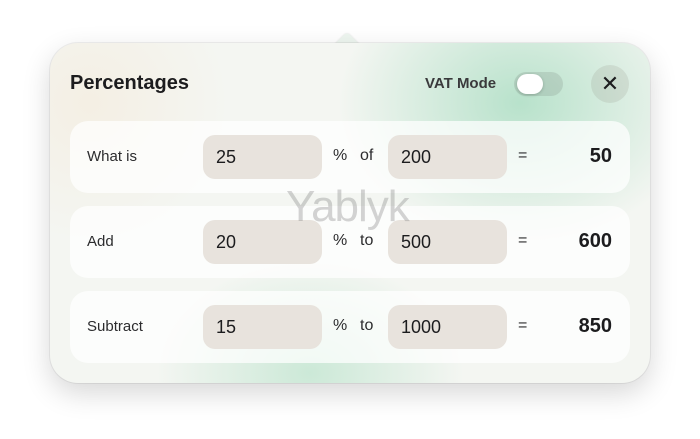 The width and height of the screenshot is (700, 439). Describe the element at coordinates (350, 327) in the screenshot. I see `row-subtract: Subtract 15 % to 1000 = 850` at that location.